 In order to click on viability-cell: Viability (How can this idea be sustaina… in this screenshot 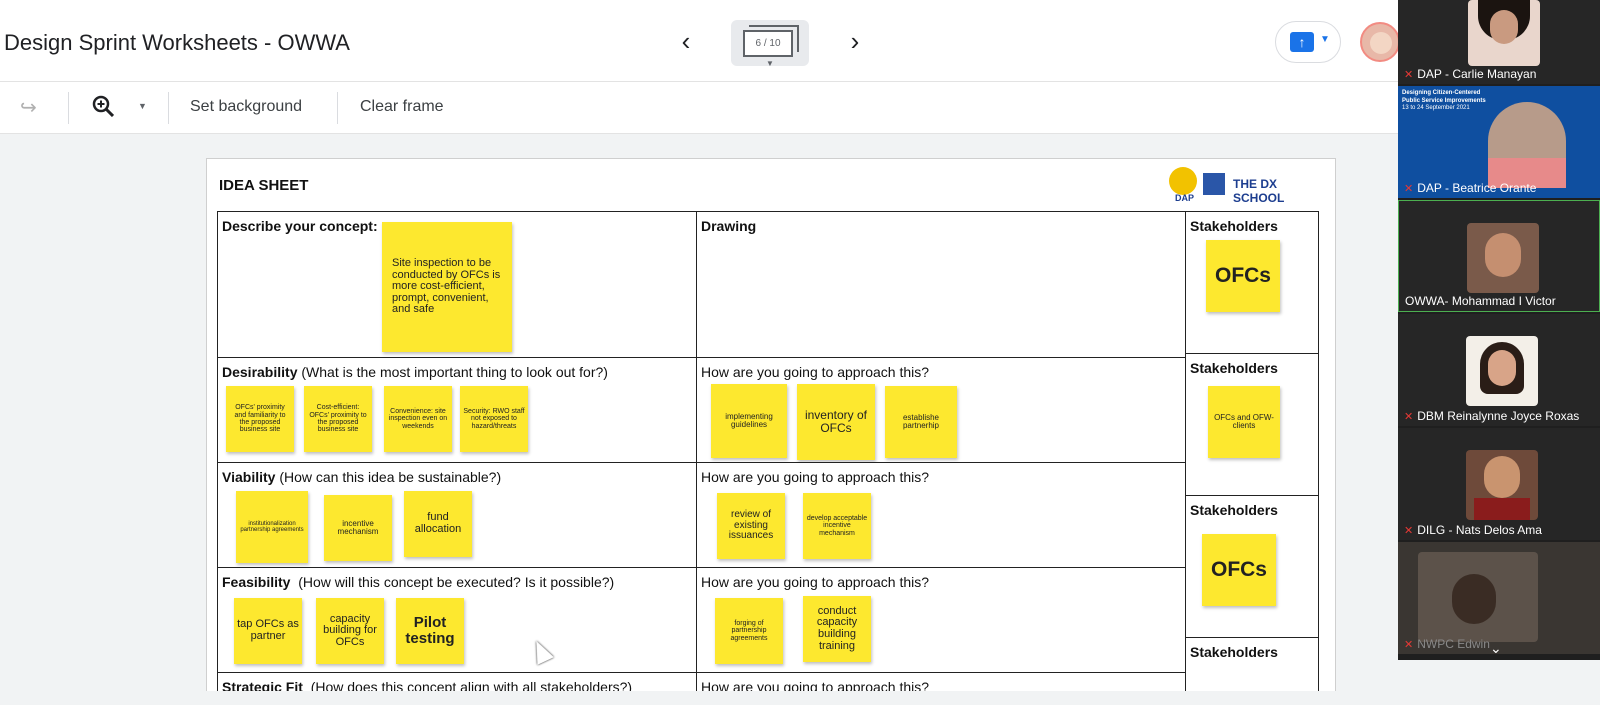, I will do `click(457, 515)`.